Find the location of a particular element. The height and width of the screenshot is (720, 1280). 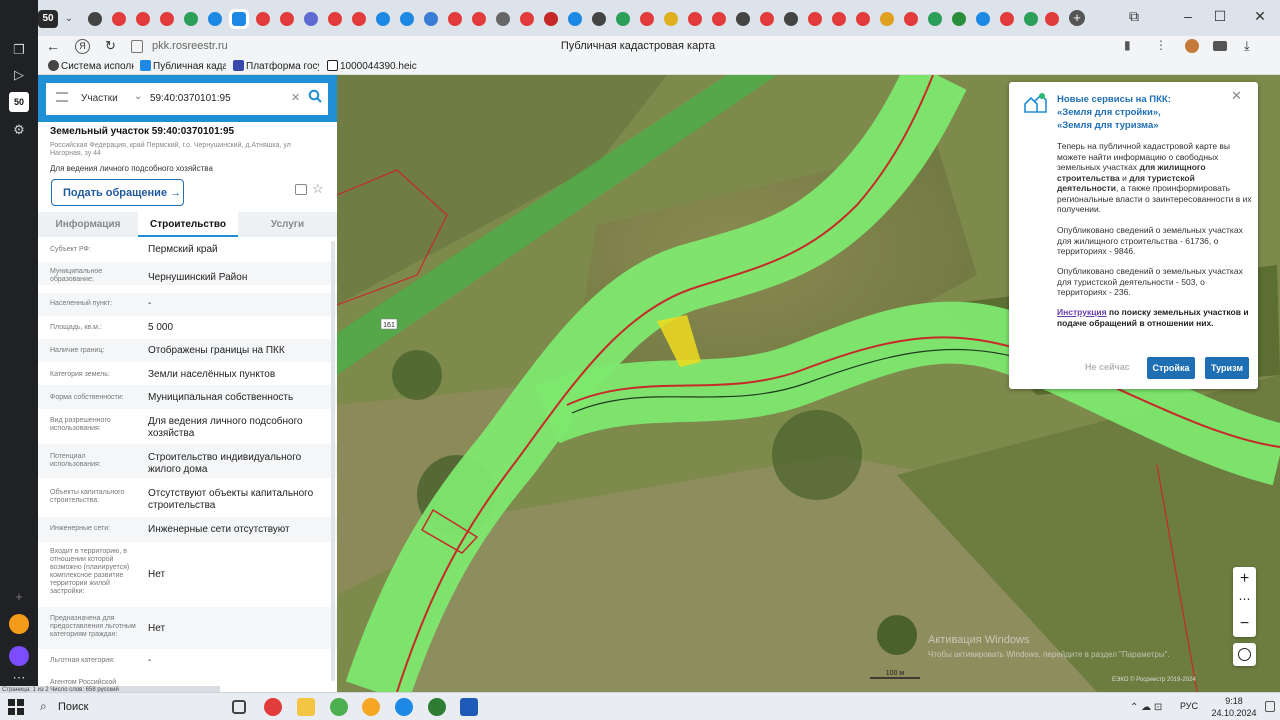

compass-button is located at coordinates (1244, 654).